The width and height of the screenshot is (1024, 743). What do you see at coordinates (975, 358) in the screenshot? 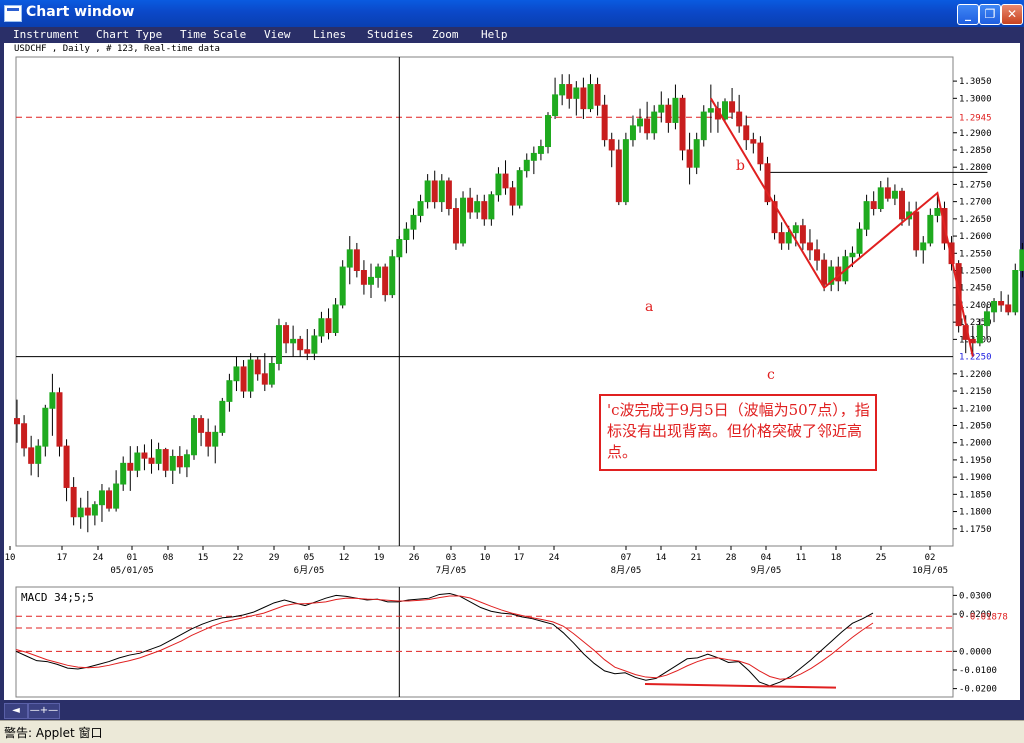
I see `price-marker-low: 1.2250` at bounding box center [975, 358].